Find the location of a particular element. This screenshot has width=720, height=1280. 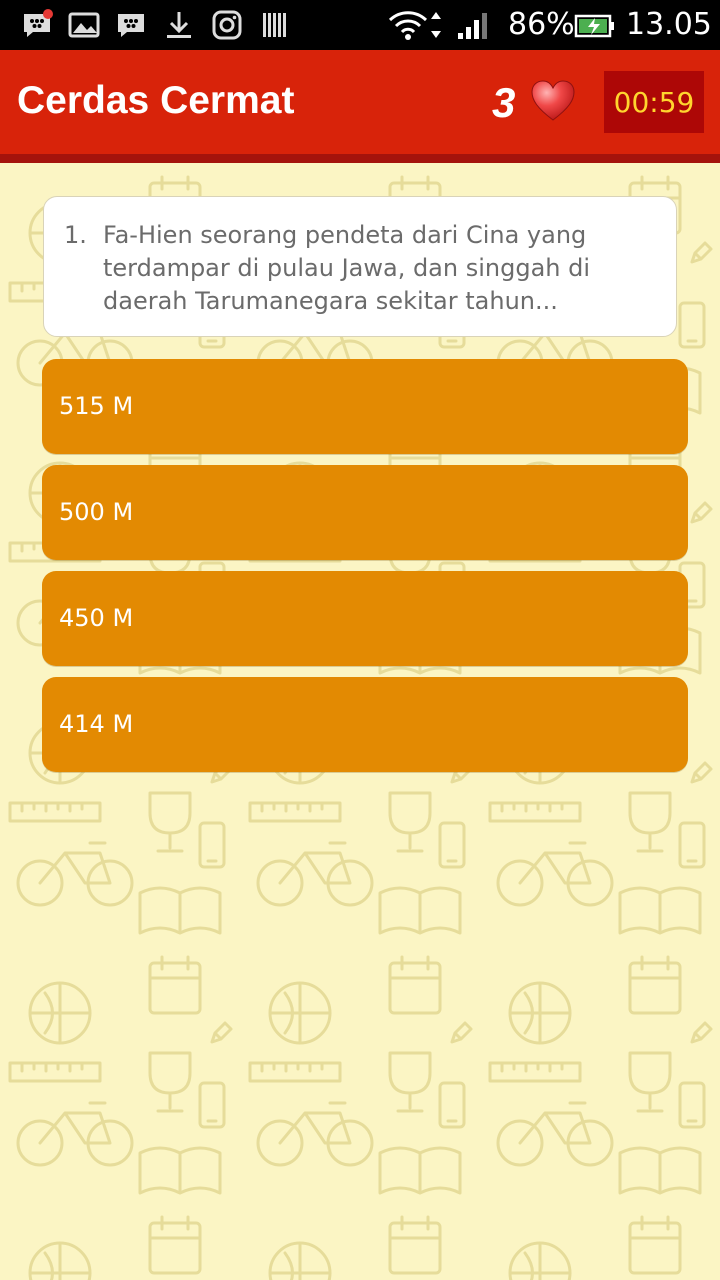

answer-option-1: 515 M is located at coordinates (365, 406).